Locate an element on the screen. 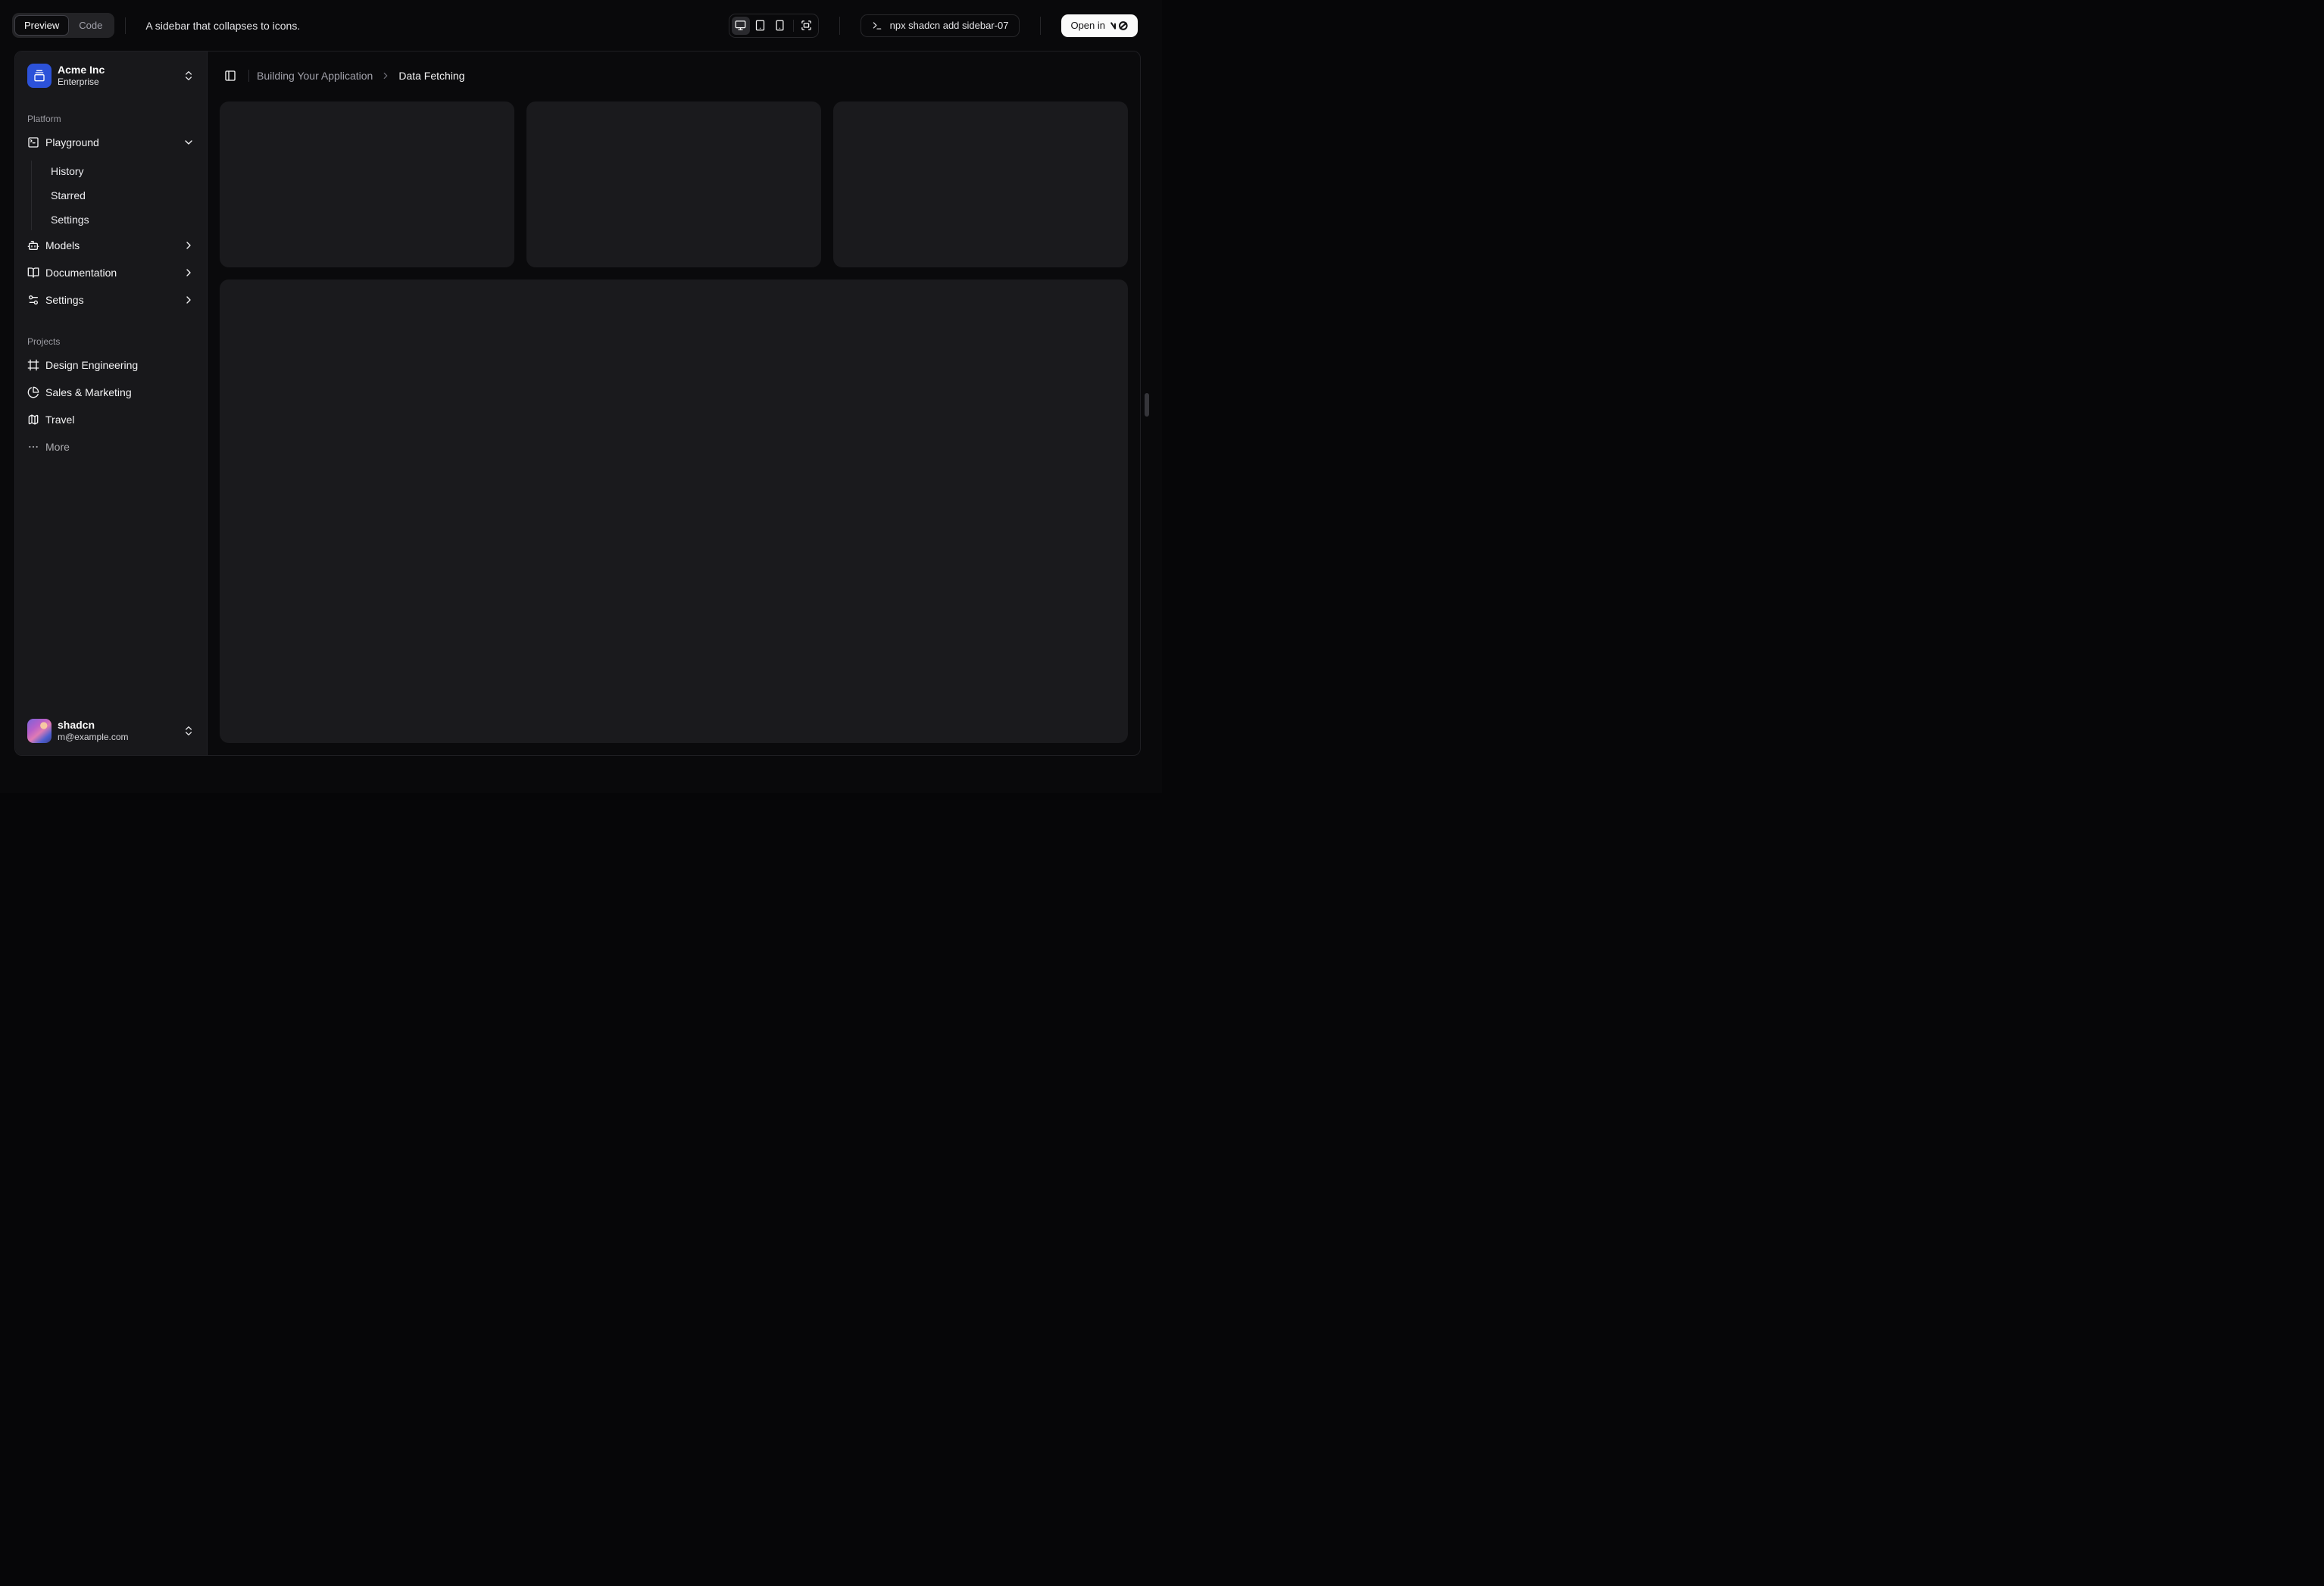 This screenshot has height=1586, width=2324. gallery-vertical-end-icon is located at coordinates (39, 76).